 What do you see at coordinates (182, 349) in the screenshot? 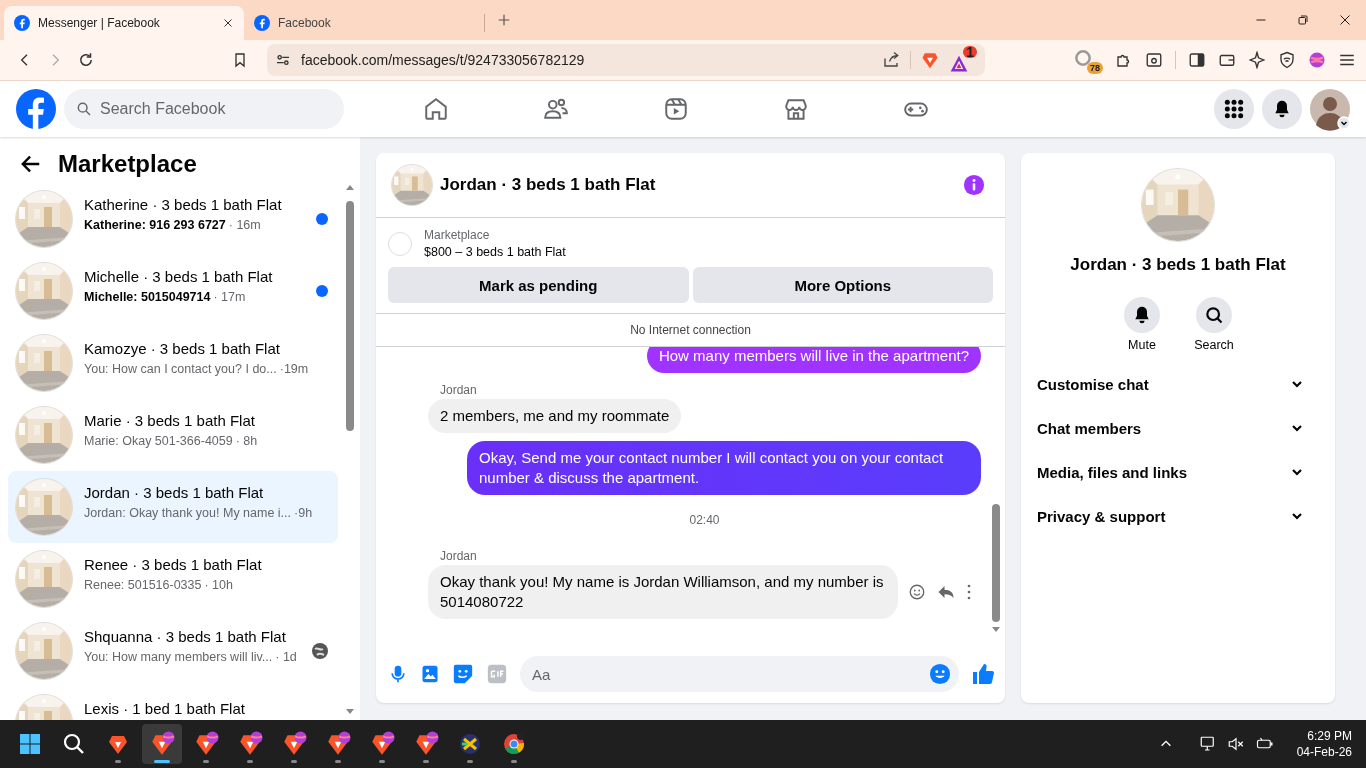
I see `conversation-name: Kamozye · 3 beds 1 bath Flat` at bounding box center [182, 349].